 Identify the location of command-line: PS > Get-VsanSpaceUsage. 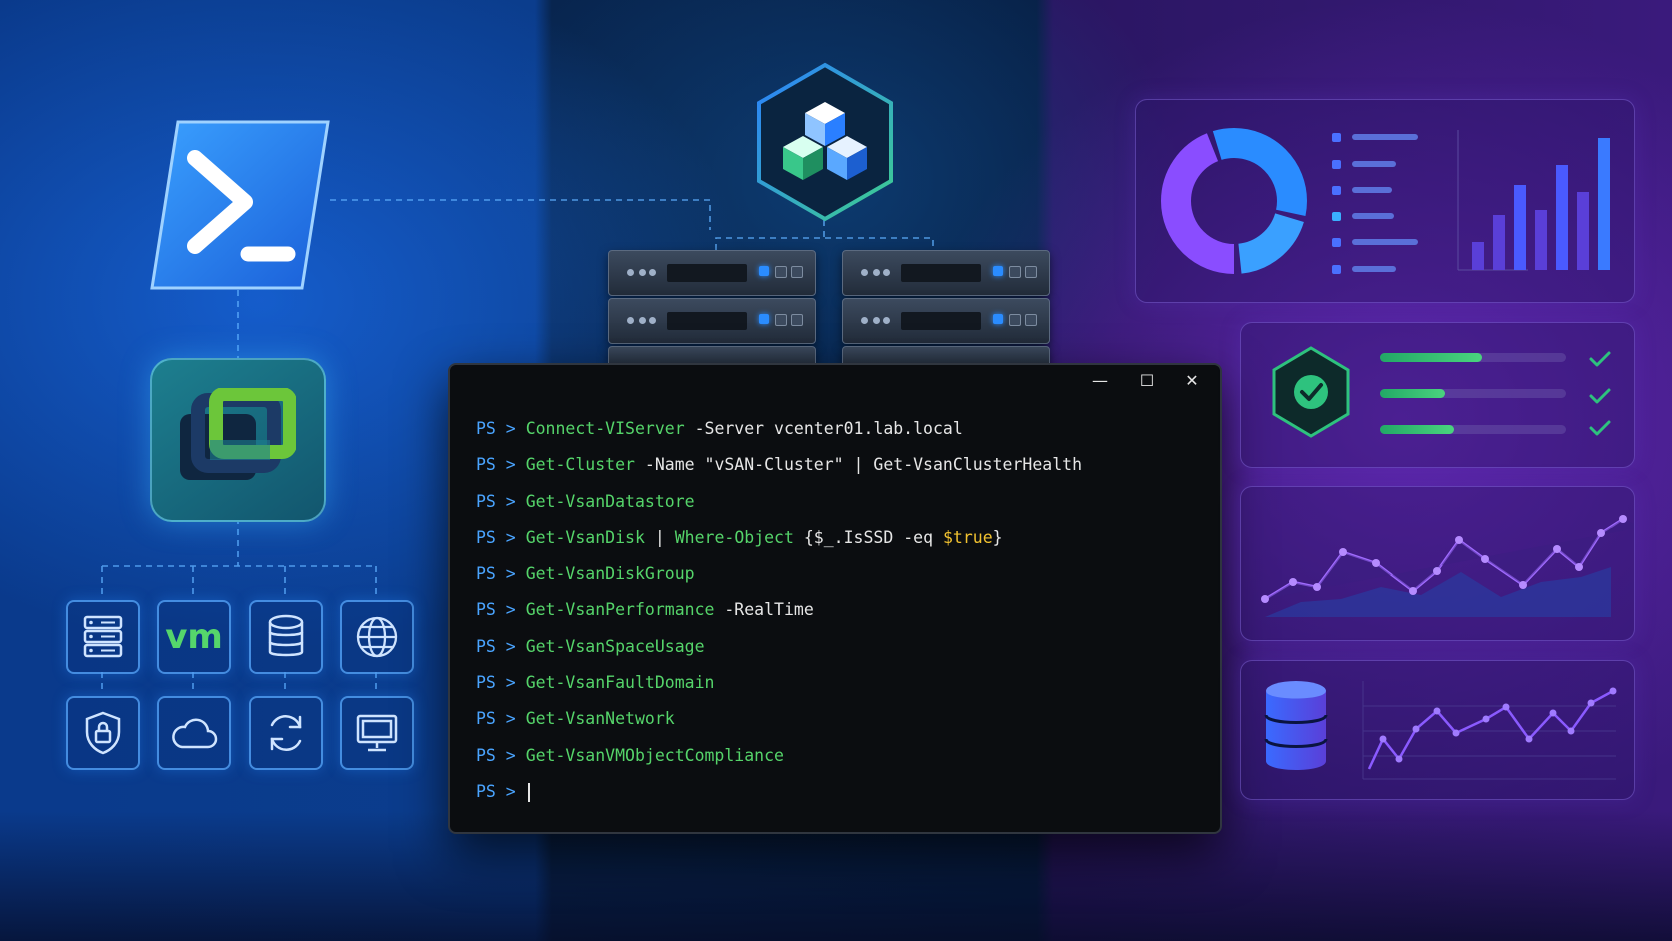
(590, 646).